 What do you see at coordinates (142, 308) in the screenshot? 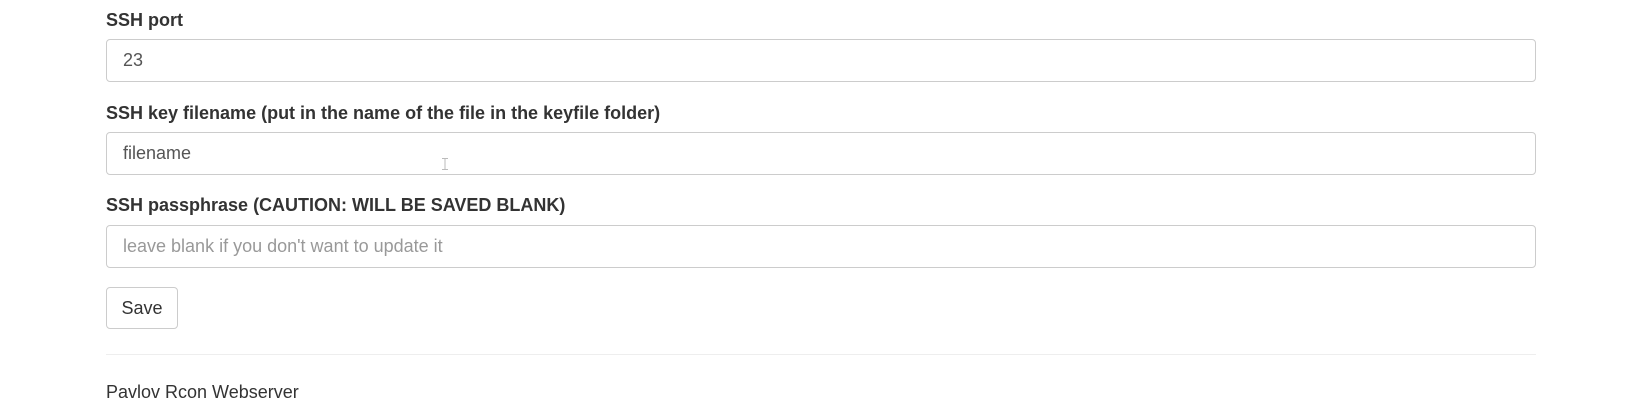
I see `save-button: Save` at bounding box center [142, 308].